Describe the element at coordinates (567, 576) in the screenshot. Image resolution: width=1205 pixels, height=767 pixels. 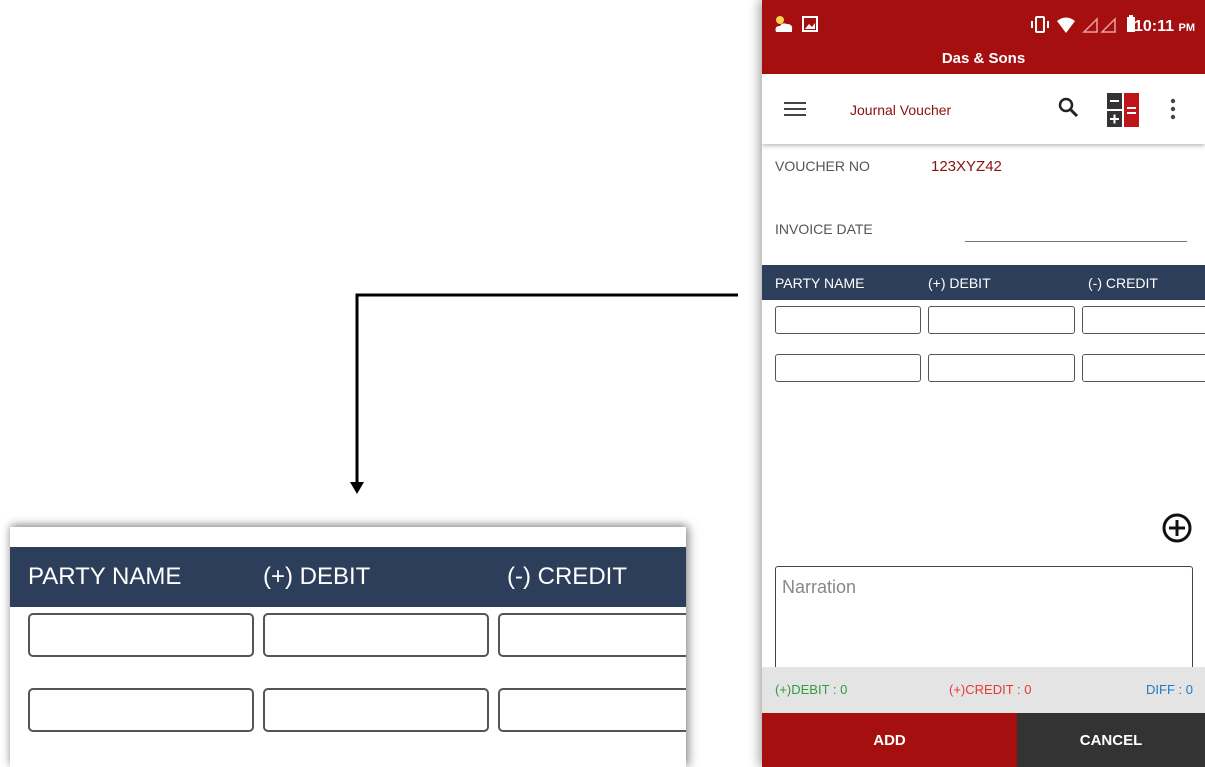
I see `zoom-col-credit: (-) CREDIT` at that location.